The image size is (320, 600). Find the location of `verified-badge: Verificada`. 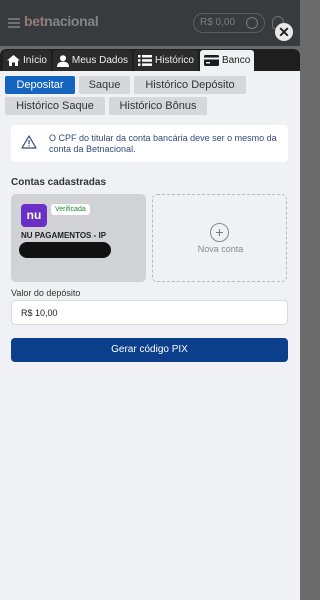

verified-badge: Verificada is located at coordinates (70, 209).